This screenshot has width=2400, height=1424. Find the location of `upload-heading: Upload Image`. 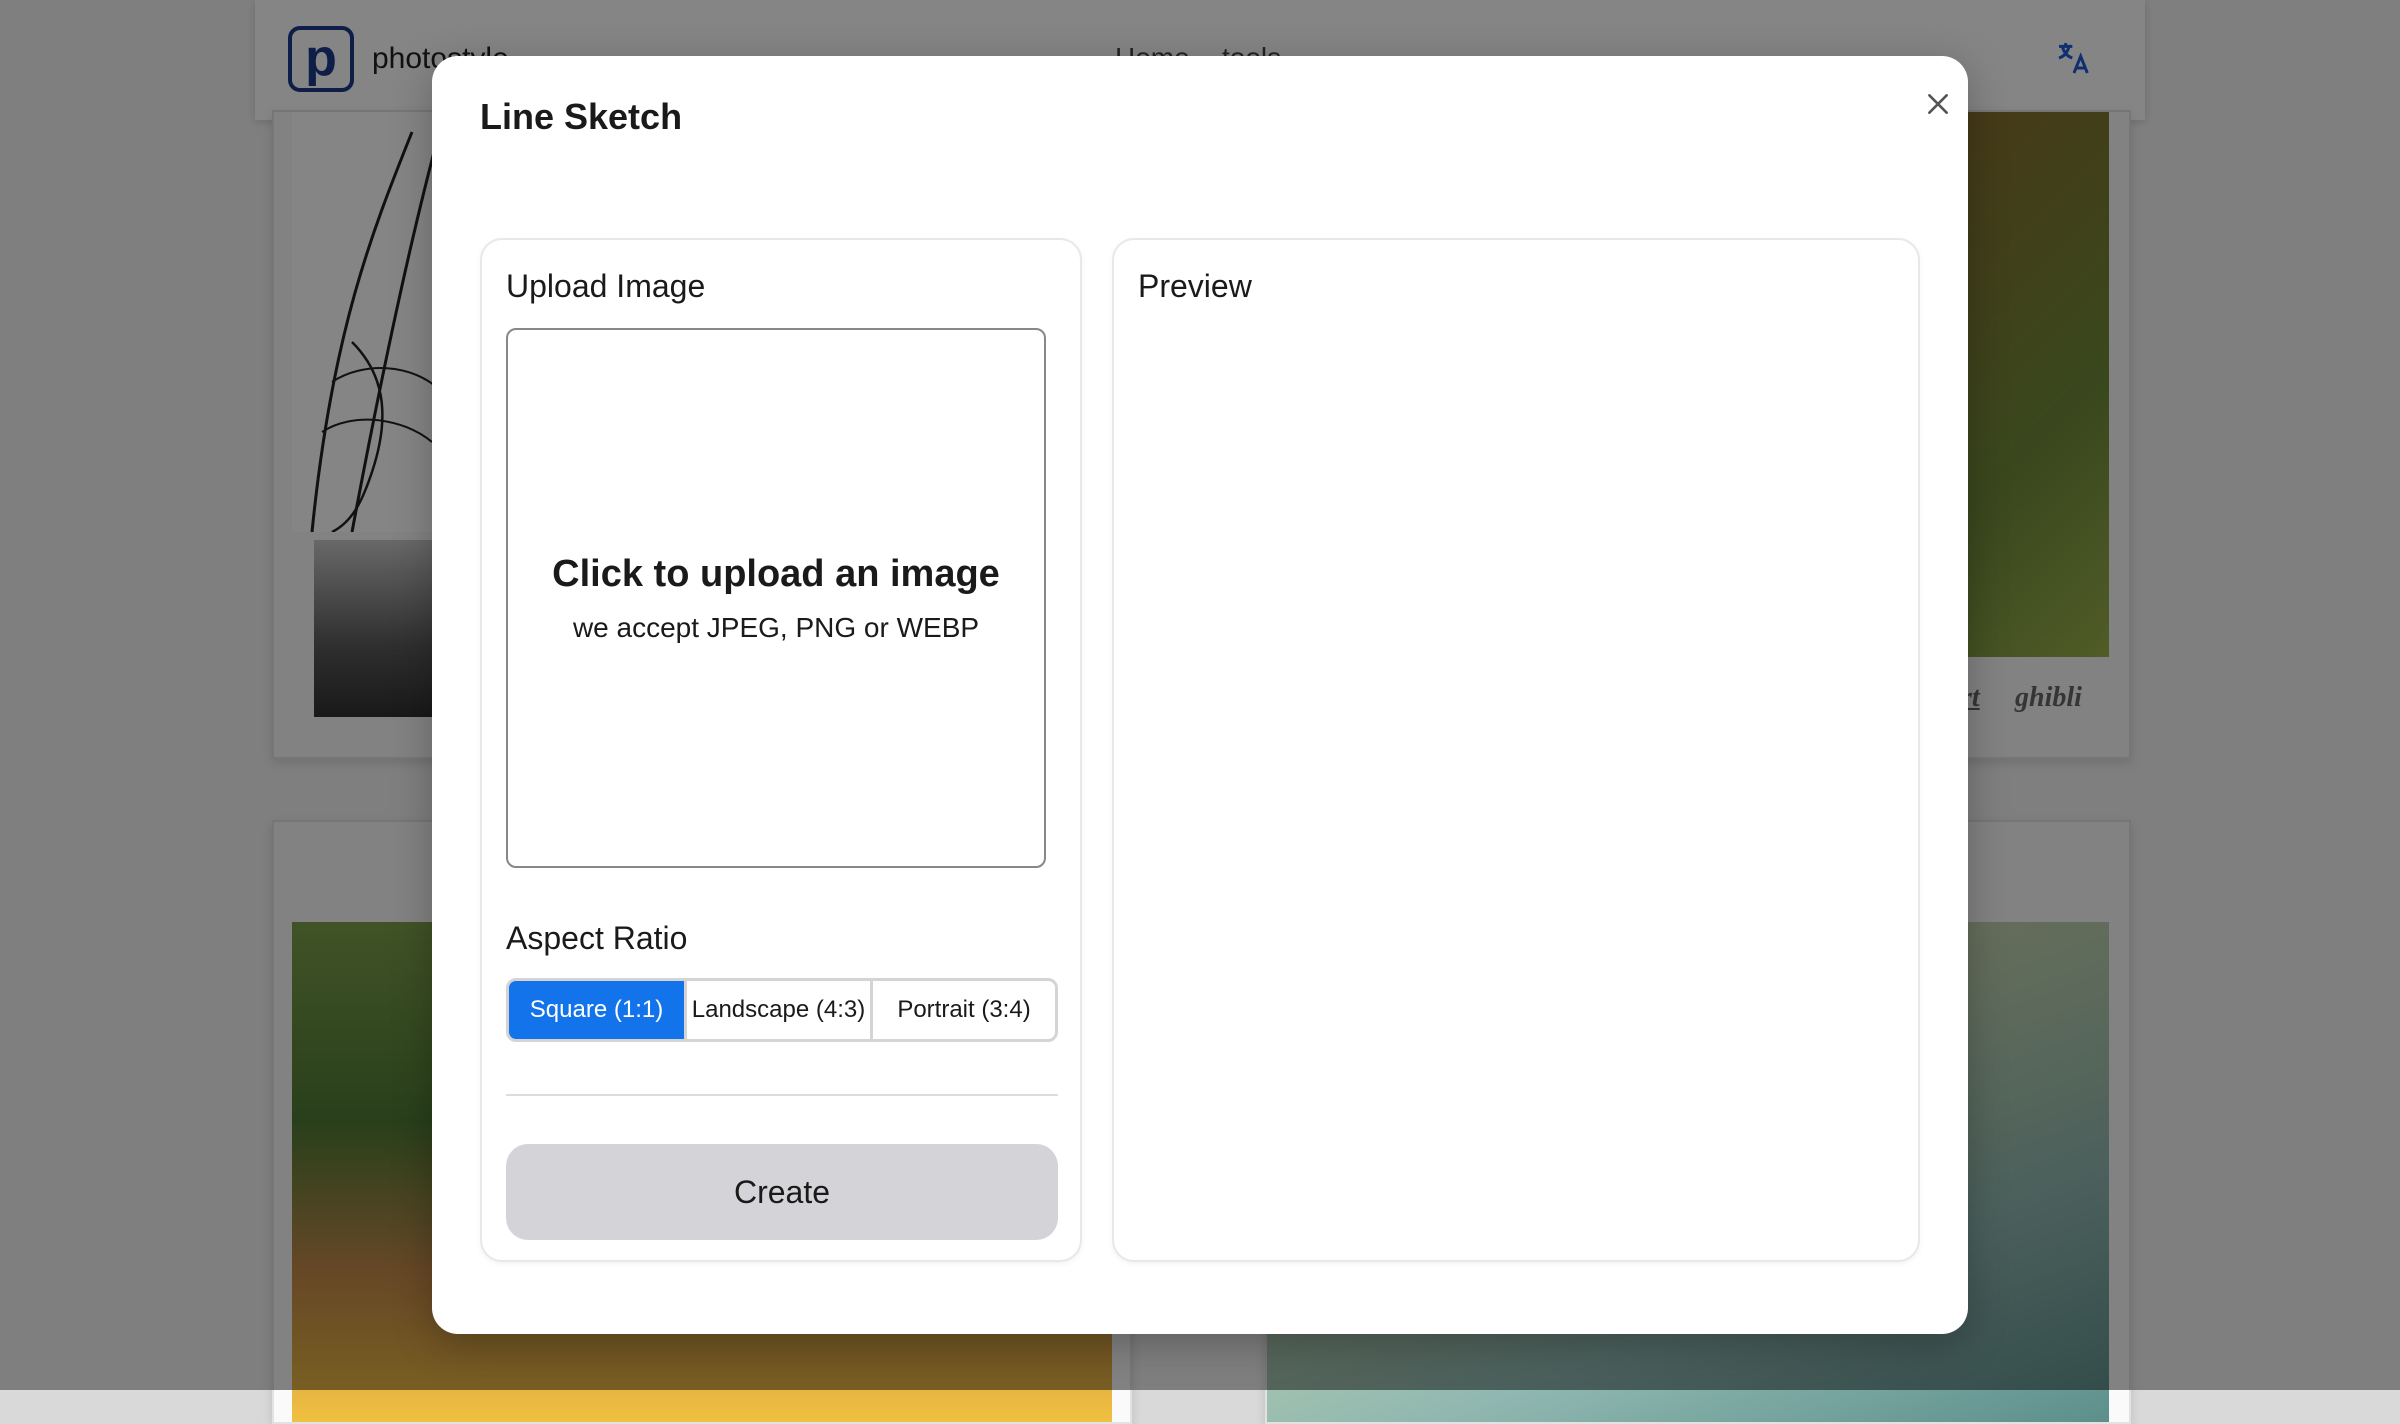

upload-heading: Upload Image is located at coordinates (606, 286).